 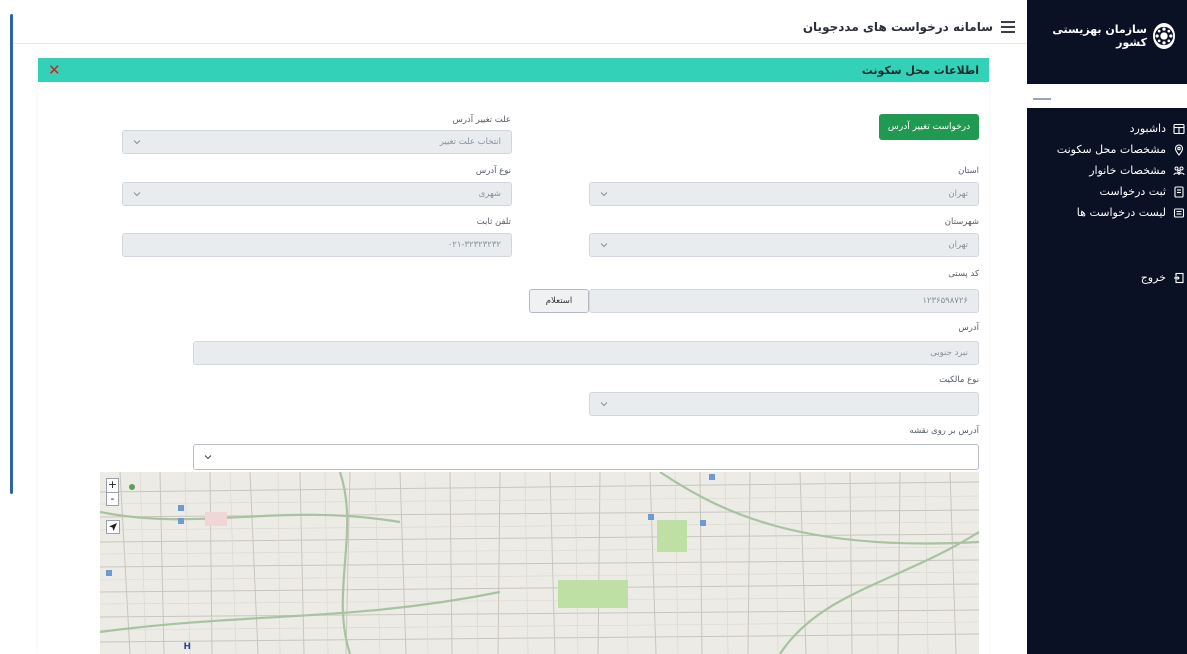 What do you see at coordinates (1179, 149) in the screenshot?
I see `location-pin-icon` at bounding box center [1179, 149].